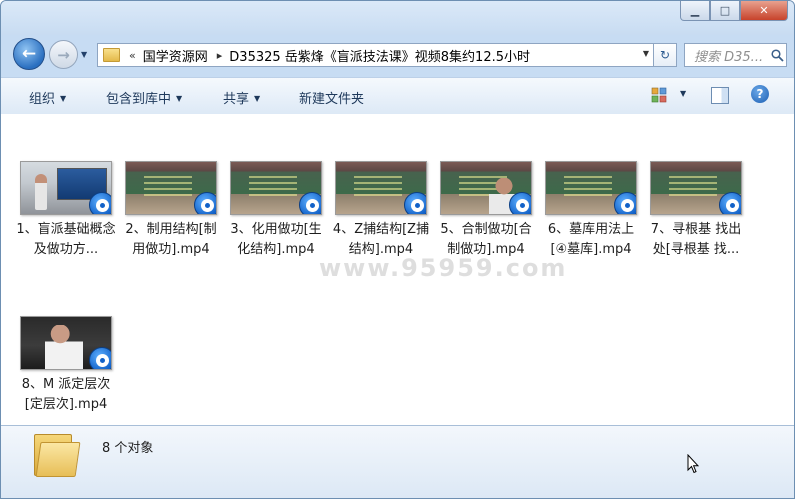 This screenshot has height=499, width=795. I want to click on breadcrumb-item-current: D35325 岳紫烽《盲派技法课》视频8集约12.5小时, so click(379, 55).